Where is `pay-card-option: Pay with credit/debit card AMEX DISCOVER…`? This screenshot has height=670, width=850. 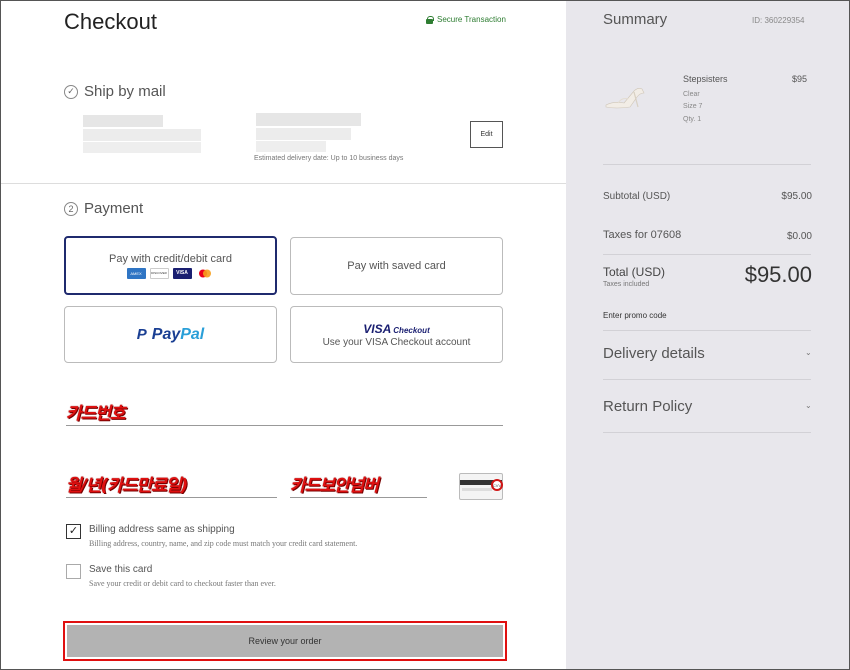 pay-card-option: Pay with credit/debit card AMEX DISCOVER… is located at coordinates (170, 265).